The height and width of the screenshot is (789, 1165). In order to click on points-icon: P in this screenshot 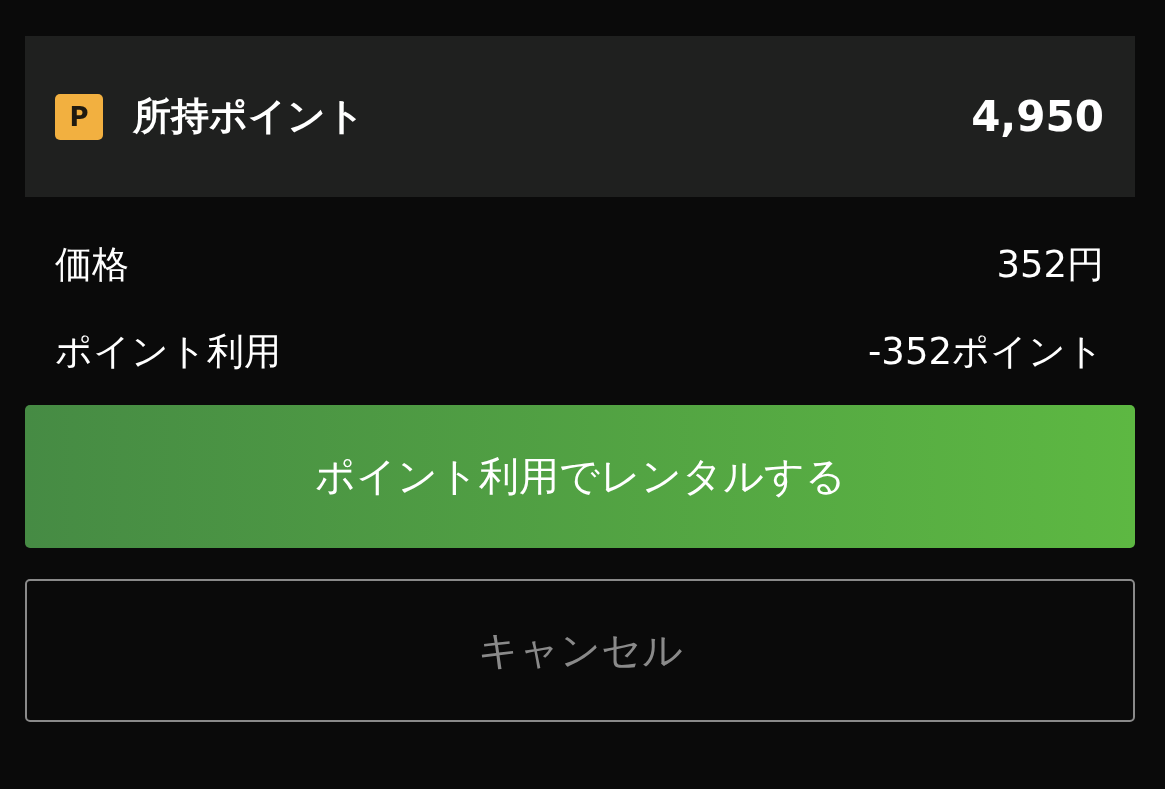, I will do `click(79, 116)`.